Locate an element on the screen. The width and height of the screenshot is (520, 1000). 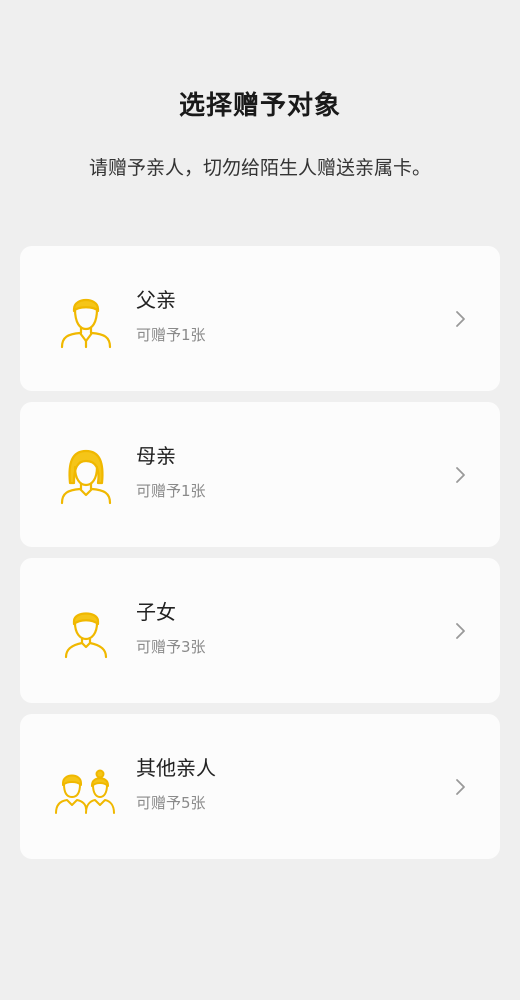
recipient-label: 其他亲人 is located at coordinates (176, 767).